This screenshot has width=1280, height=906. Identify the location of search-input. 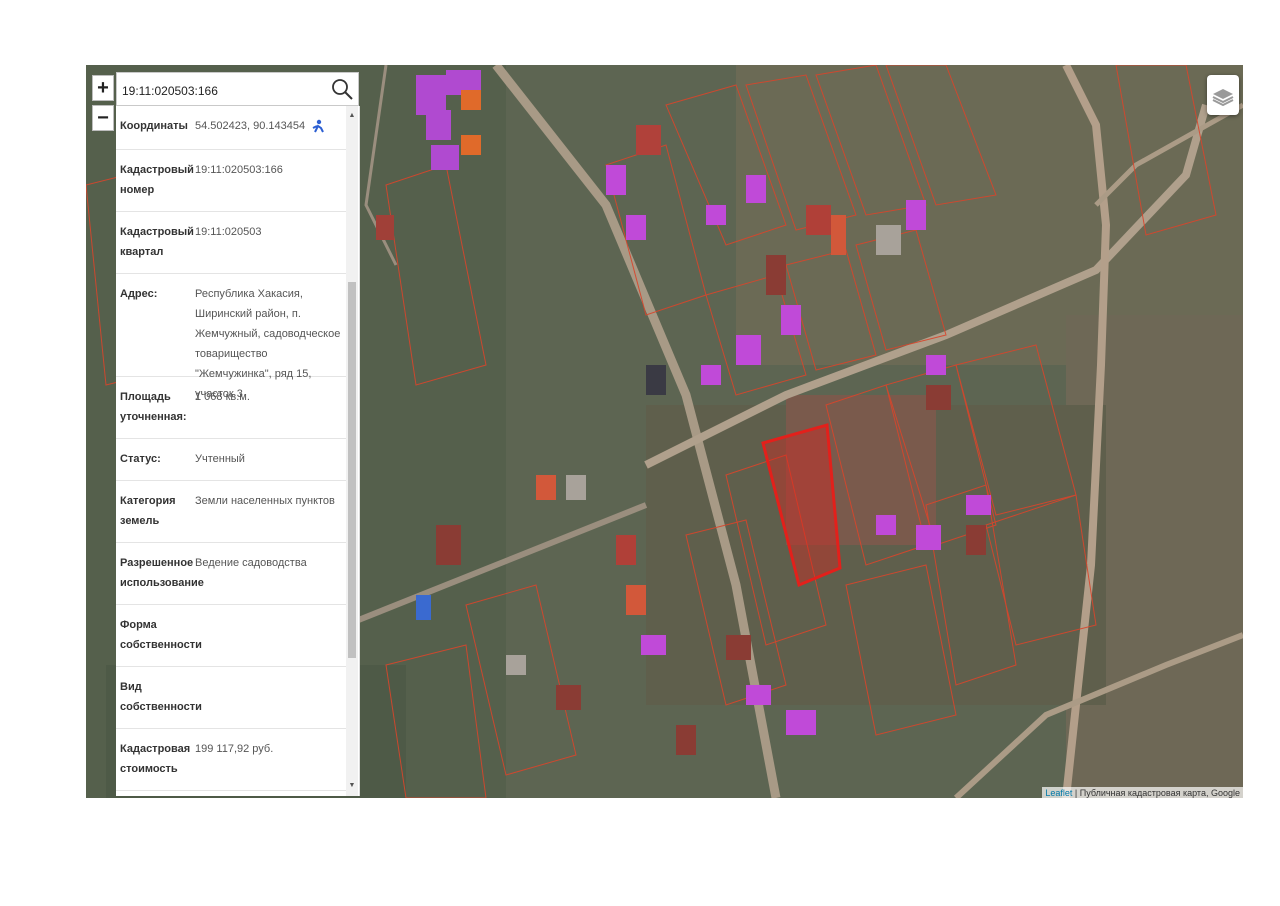
(222, 91).